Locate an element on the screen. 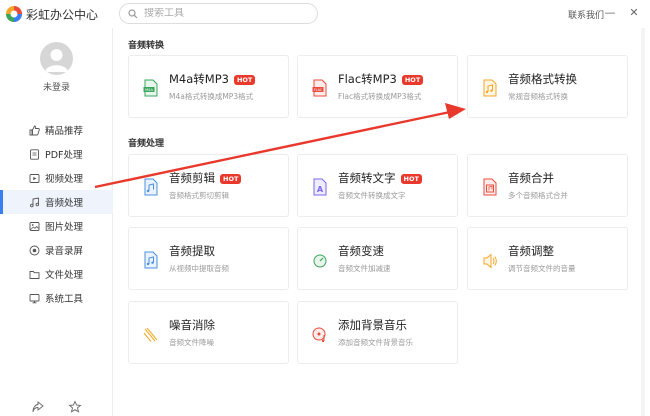 This screenshot has width=650, height=416. tool-card-audio-cut: 音频剪辑 HOT 音频格式剪切剪辑 is located at coordinates (208, 185).